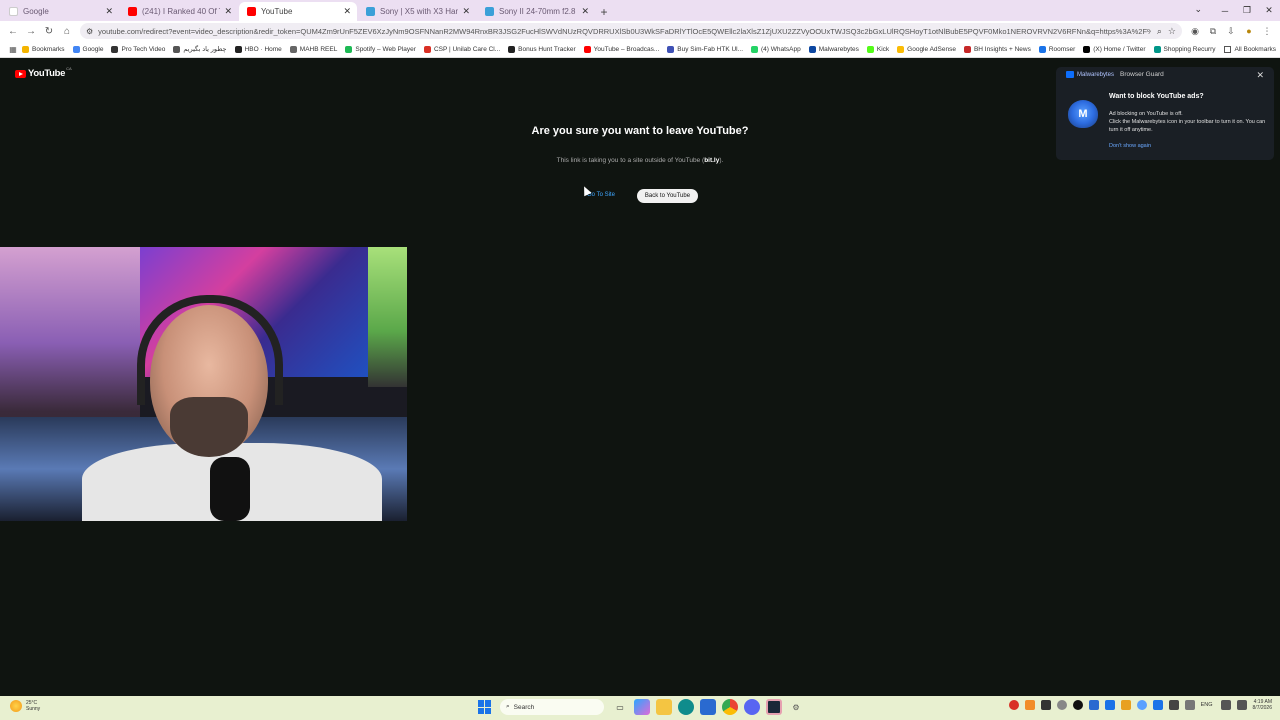 Image resolution: width=1280 pixels, height=720 pixels. I want to click on bookmark-item: (X) Home / Twitter, so click(1114, 49).